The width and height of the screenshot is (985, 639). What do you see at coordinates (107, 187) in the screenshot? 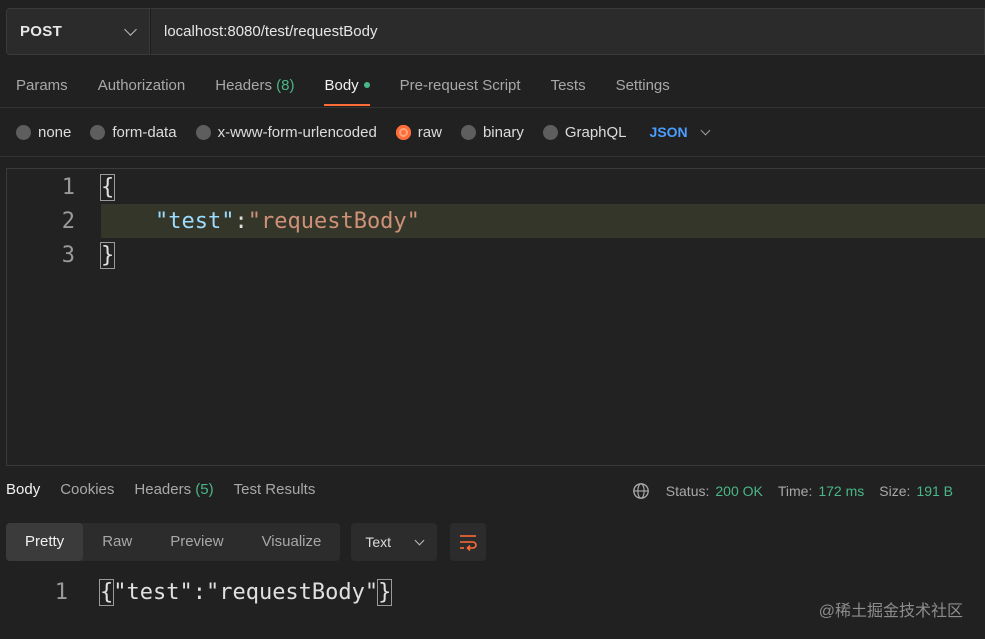
I see `code-text: {` at bounding box center [107, 187].